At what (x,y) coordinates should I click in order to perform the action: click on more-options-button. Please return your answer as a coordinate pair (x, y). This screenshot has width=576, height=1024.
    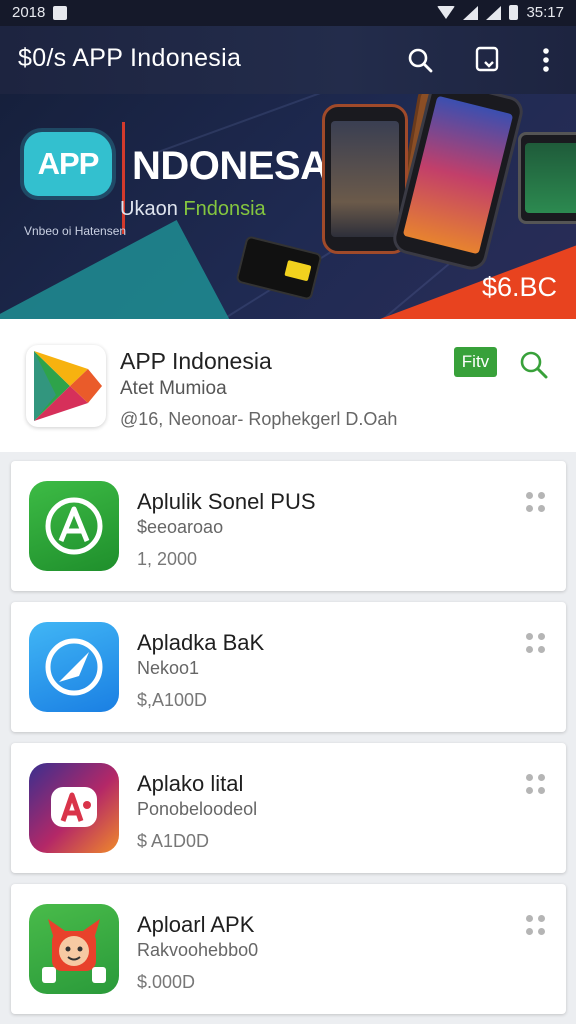
    Looking at the image, I should click on (546, 60).